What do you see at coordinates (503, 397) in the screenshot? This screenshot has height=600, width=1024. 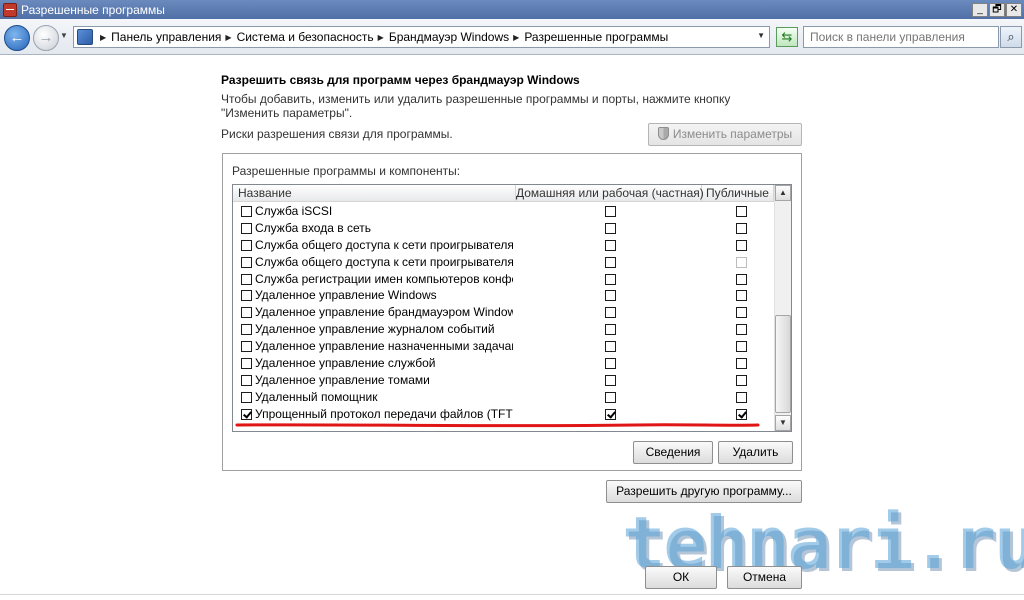 I see `table-row: Удаленный помощник` at bounding box center [503, 397].